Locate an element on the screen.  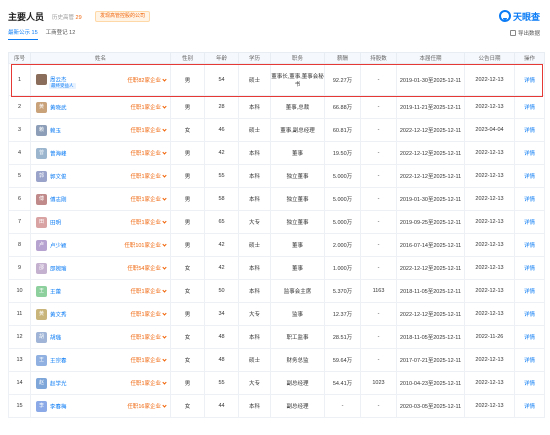
history-executives-link: 历史高管 29 is located at coordinates (67, 17).